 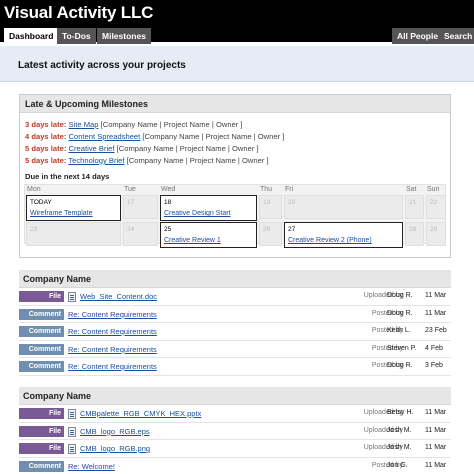 What do you see at coordinates (292, 202) in the screenshot?
I see `calendar-date: 20` at bounding box center [292, 202].